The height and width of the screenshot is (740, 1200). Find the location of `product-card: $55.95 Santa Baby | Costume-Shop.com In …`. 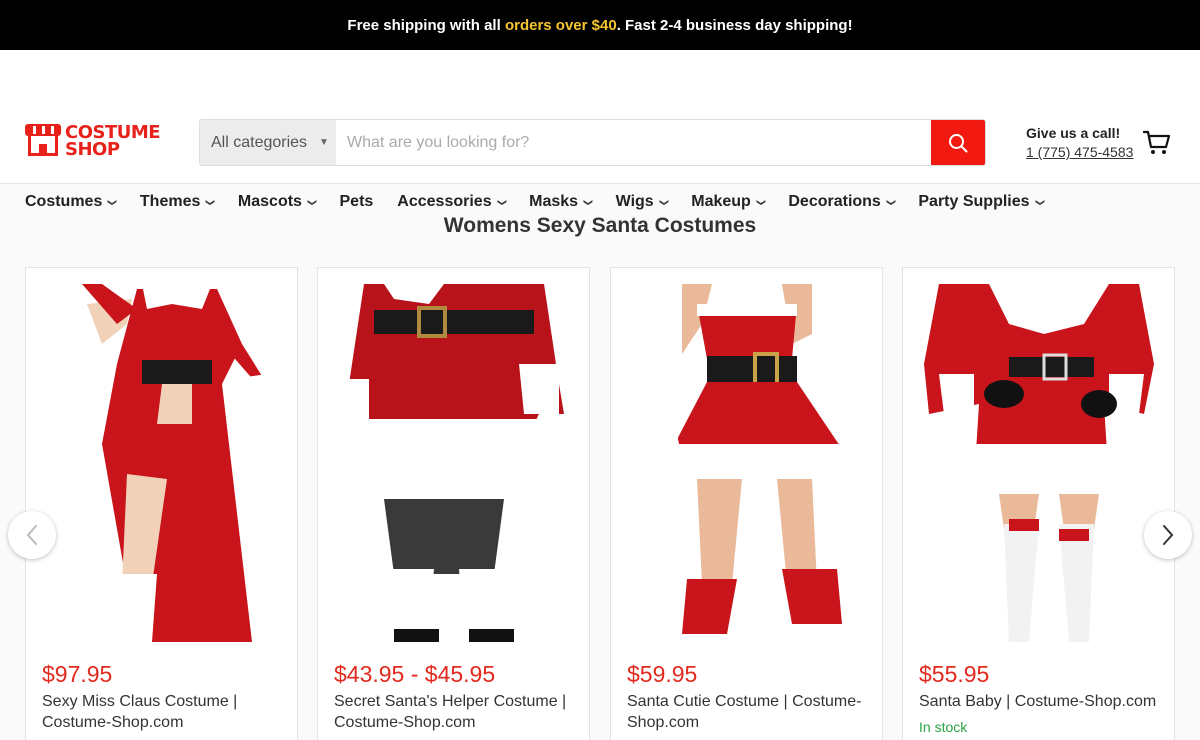

product-card: $55.95 Santa Baby | Costume-Shop.com In … is located at coordinates (1038, 503).